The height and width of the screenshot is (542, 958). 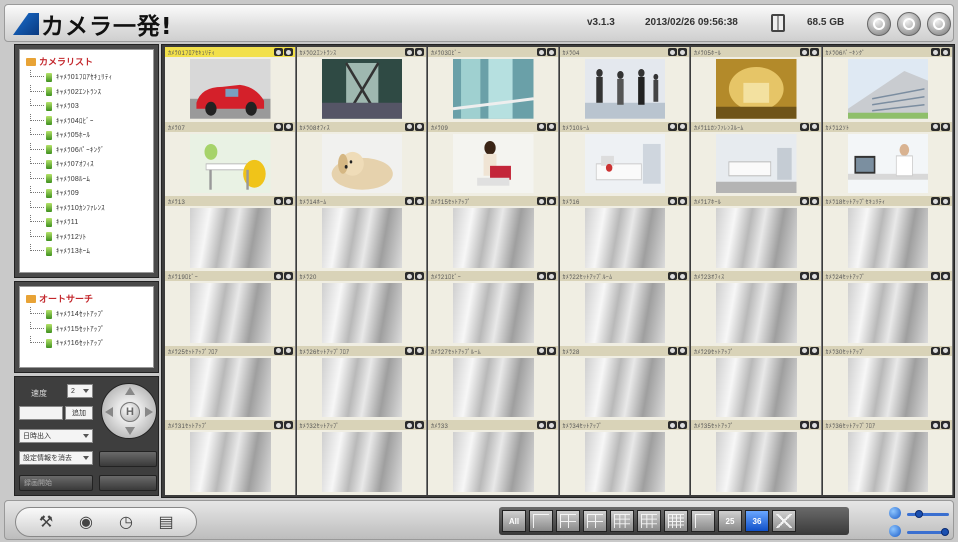 What do you see at coordinates (166, 522) in the screenshot?
I see `log-button: ▤` at bounding box center [166, 522].